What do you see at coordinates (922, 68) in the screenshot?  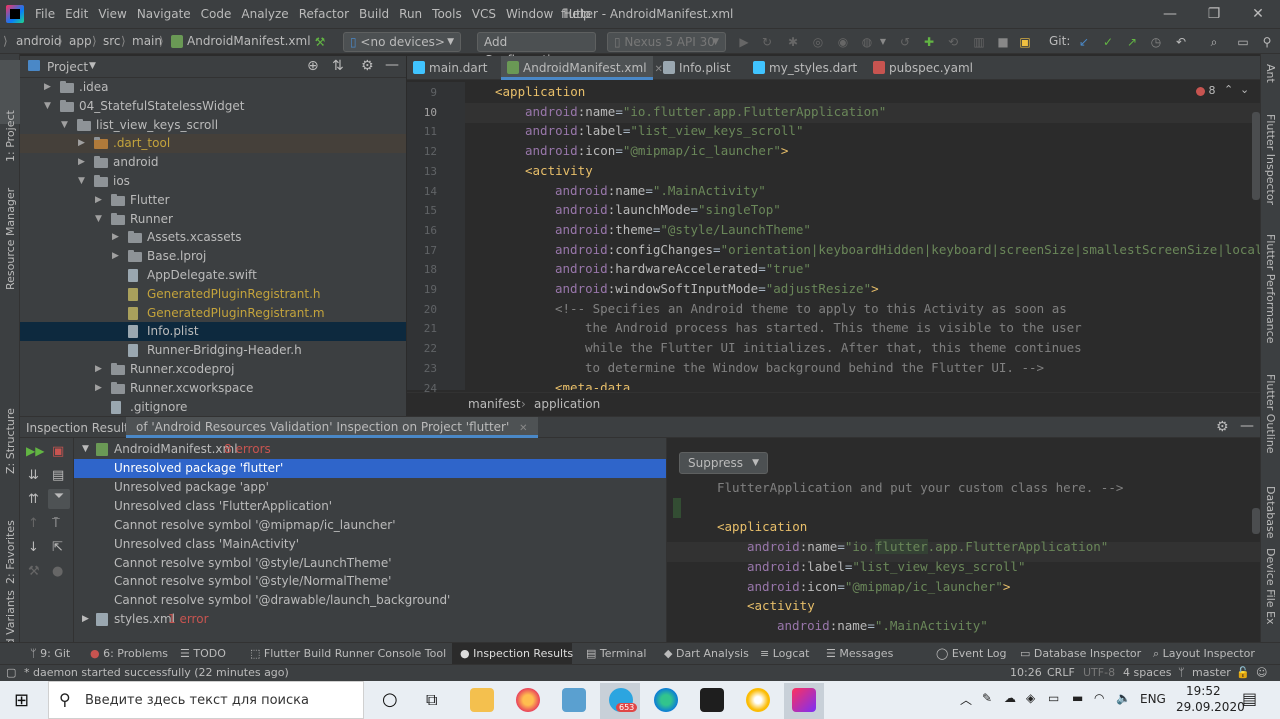 I see `tab-pubspec-yaml: pubspec.yaml` at bounding box center [922, 68].